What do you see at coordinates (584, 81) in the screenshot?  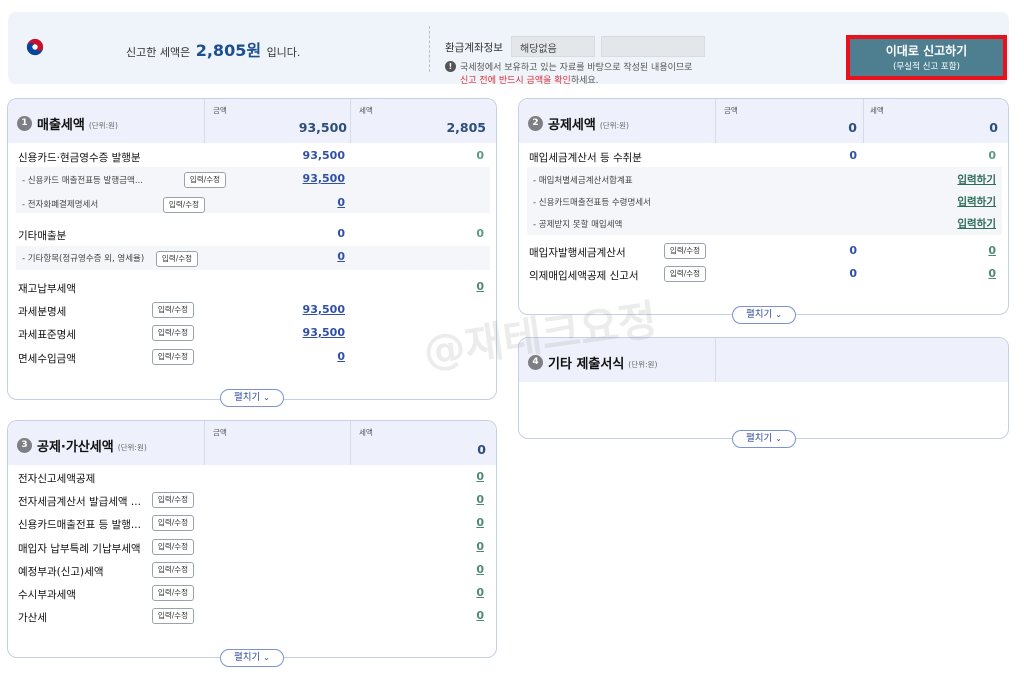 I see `notice-line-2-rest: 하세요.` at bounding box center [584, 81].